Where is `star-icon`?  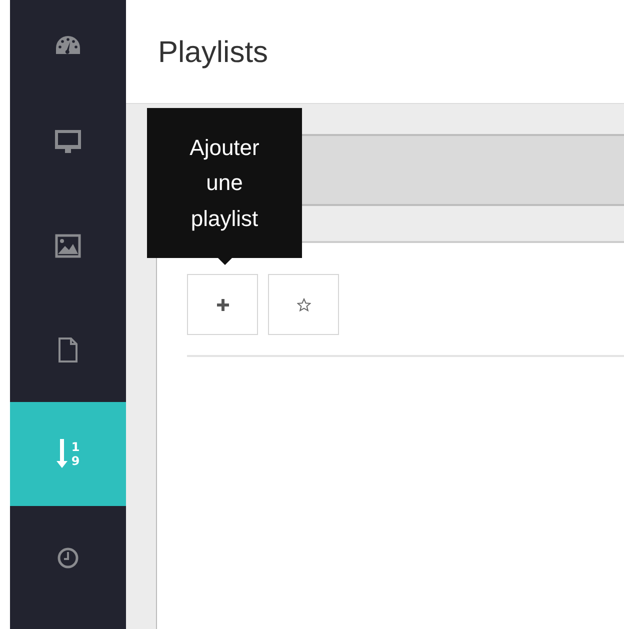
star-icon is located at coordinates (303, 305).